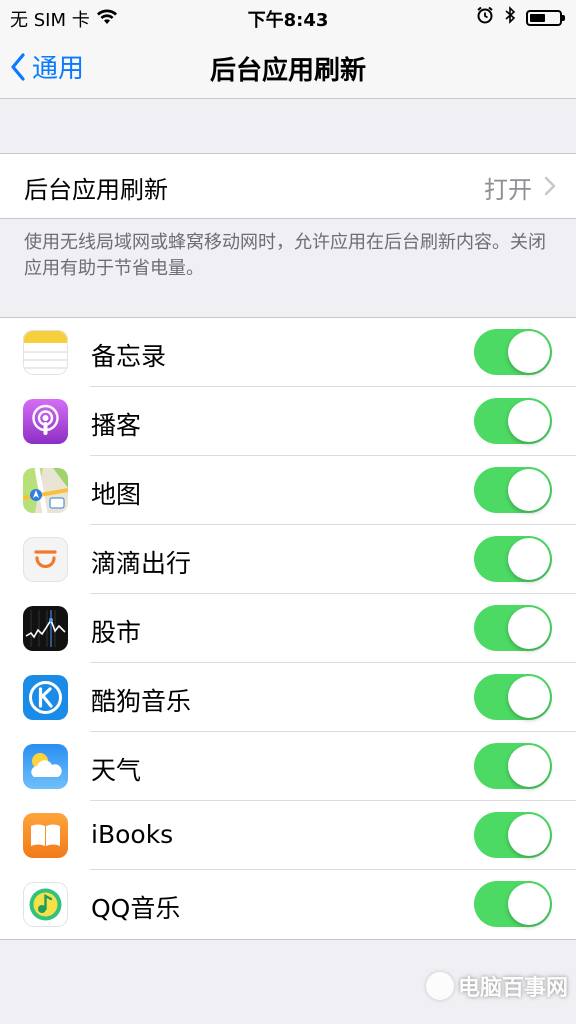 Image resolution: width=576 pixels, height=1024 pixels. Describe the element at coordinates (288, 490) in the screenshot. I see `list-item: 地图` at that location.